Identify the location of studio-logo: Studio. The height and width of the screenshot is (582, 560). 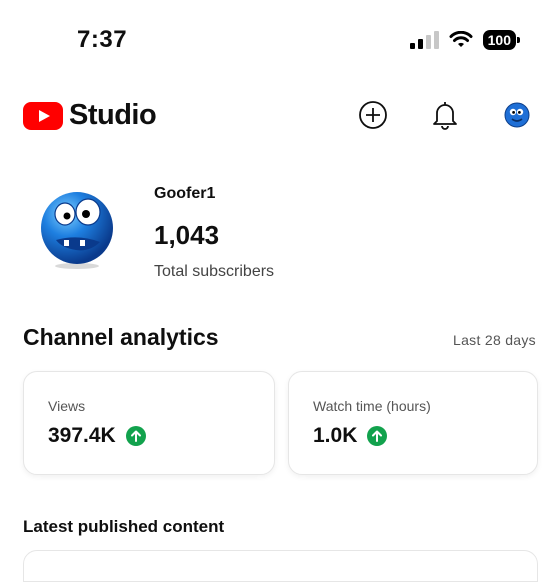
(90, 115).